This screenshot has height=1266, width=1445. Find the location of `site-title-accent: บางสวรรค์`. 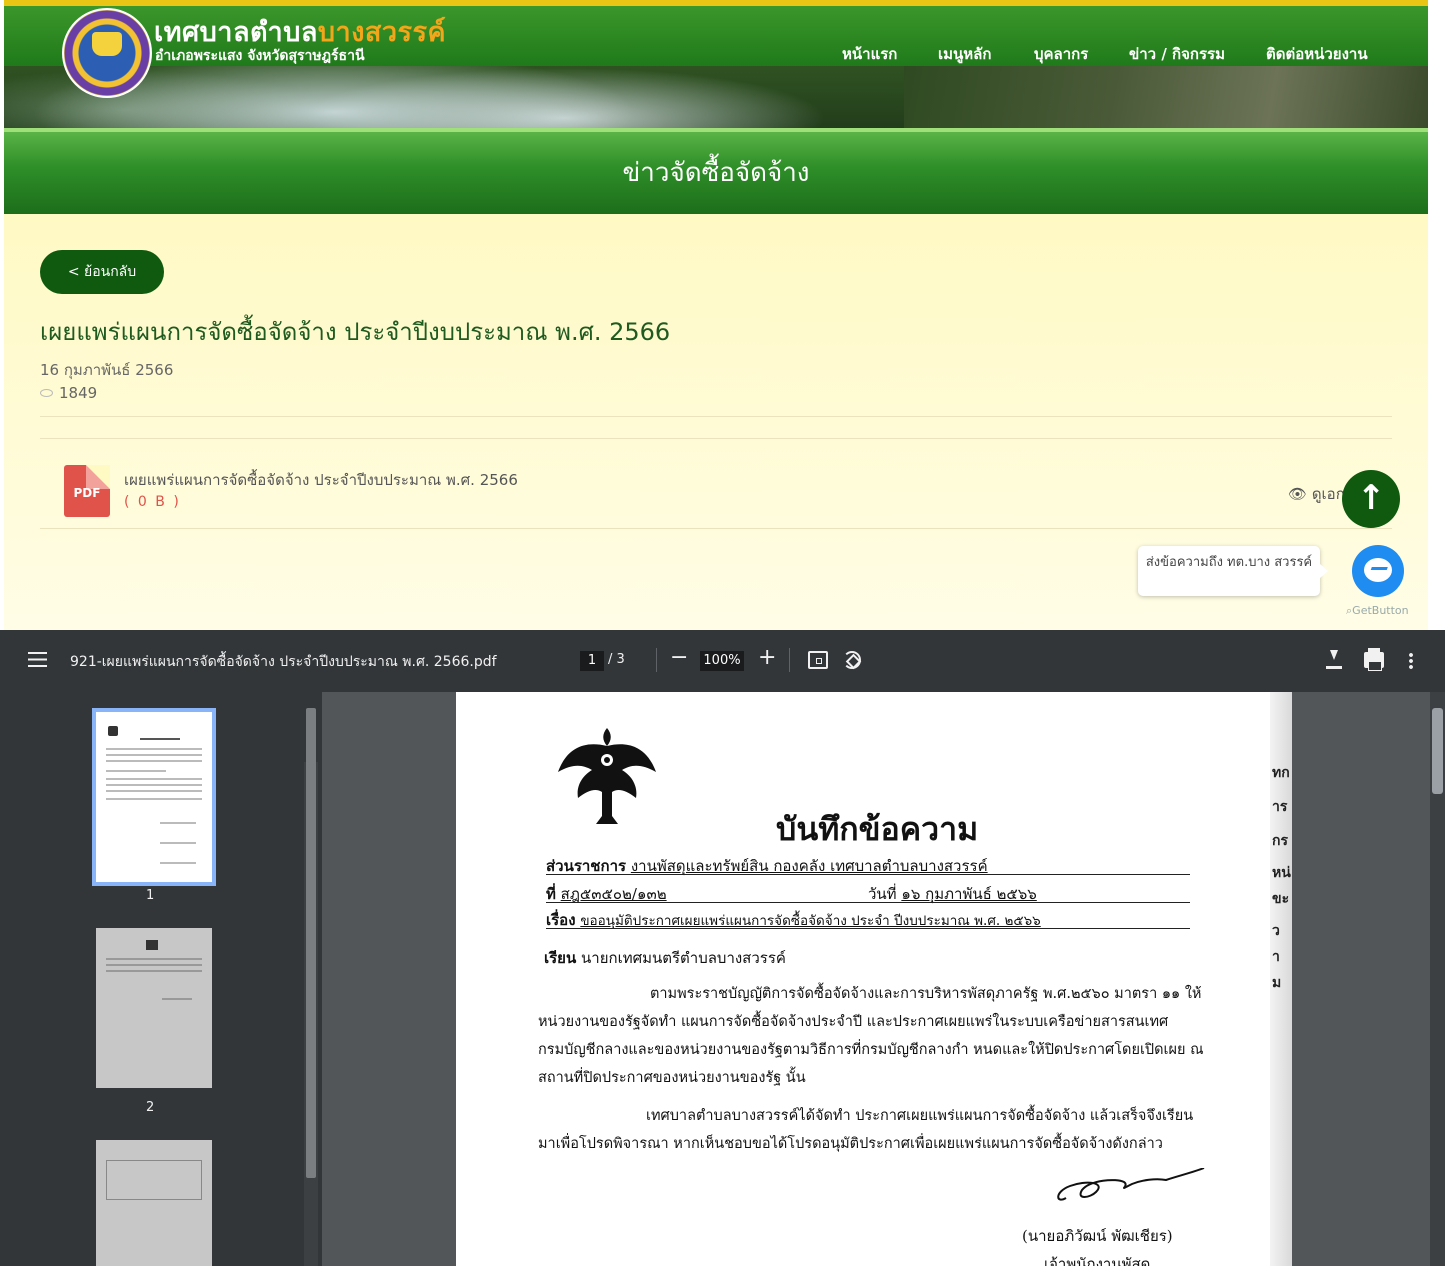

site-title-accent: บางสวรรค์ is located at coordinates (382, 32).